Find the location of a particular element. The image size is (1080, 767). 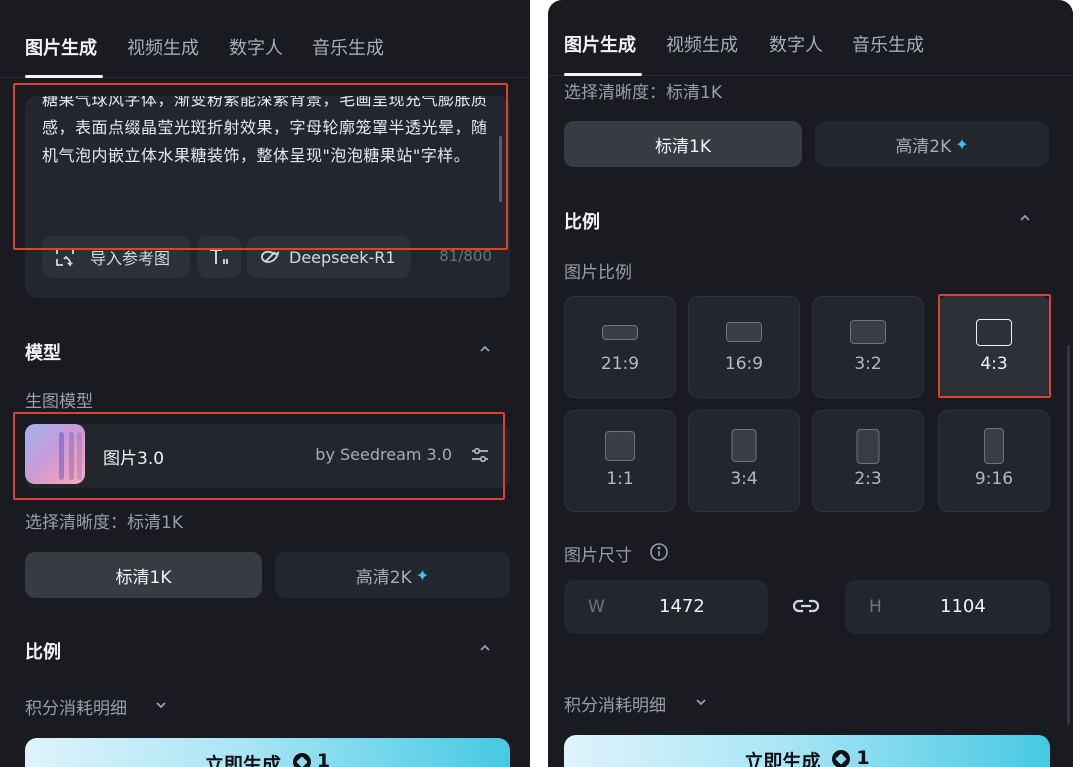

ratio-sub-label: 图片比例 is located at coordinates (598, 273).